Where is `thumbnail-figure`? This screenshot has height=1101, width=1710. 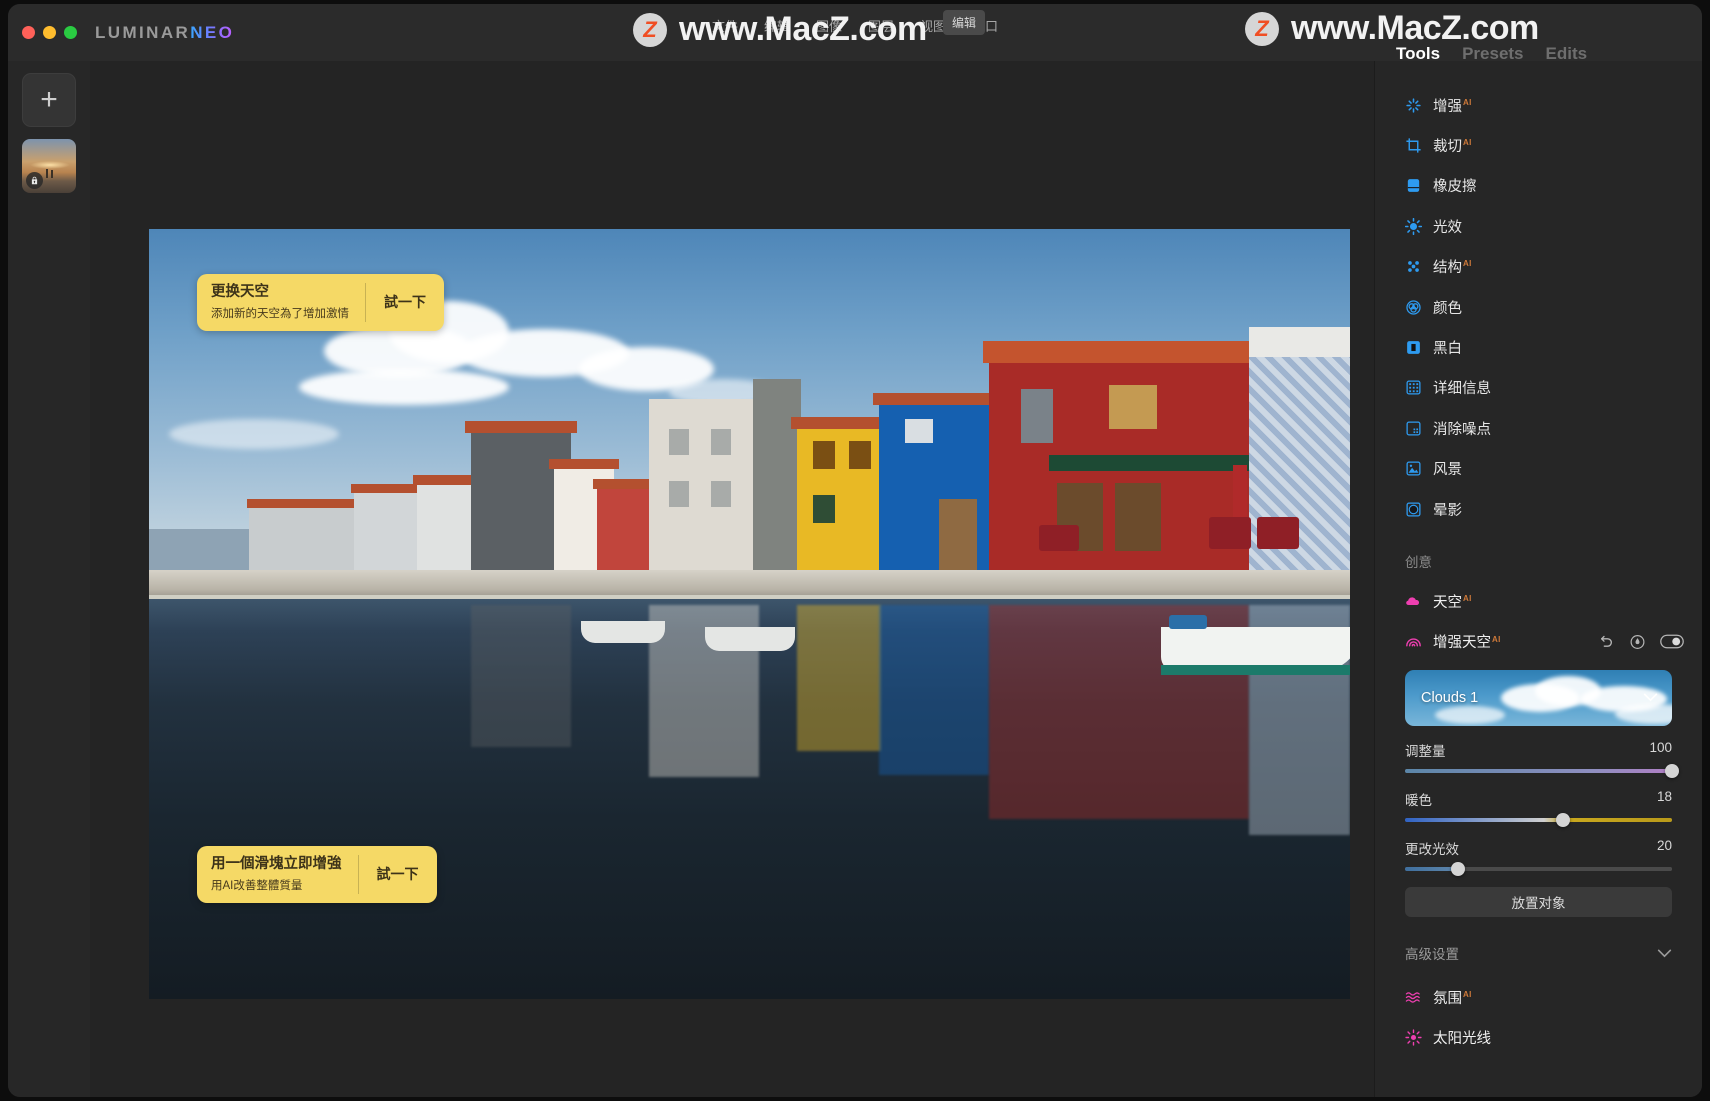
thumbnail-figure is located at coordinates (52, 174).